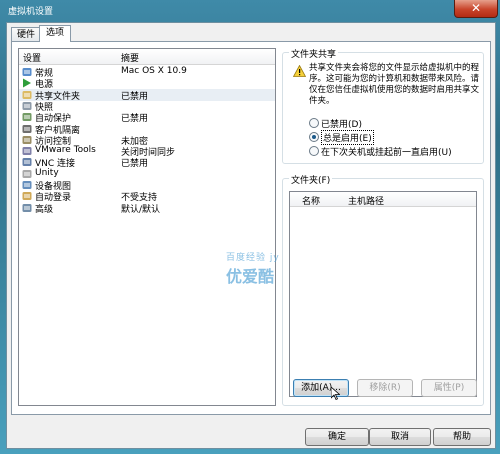 The image size is (500, 454). What do you see at coordinates (299, 71) in the screenshot?
I see `warning-icon` at bounding box center [299, 71].